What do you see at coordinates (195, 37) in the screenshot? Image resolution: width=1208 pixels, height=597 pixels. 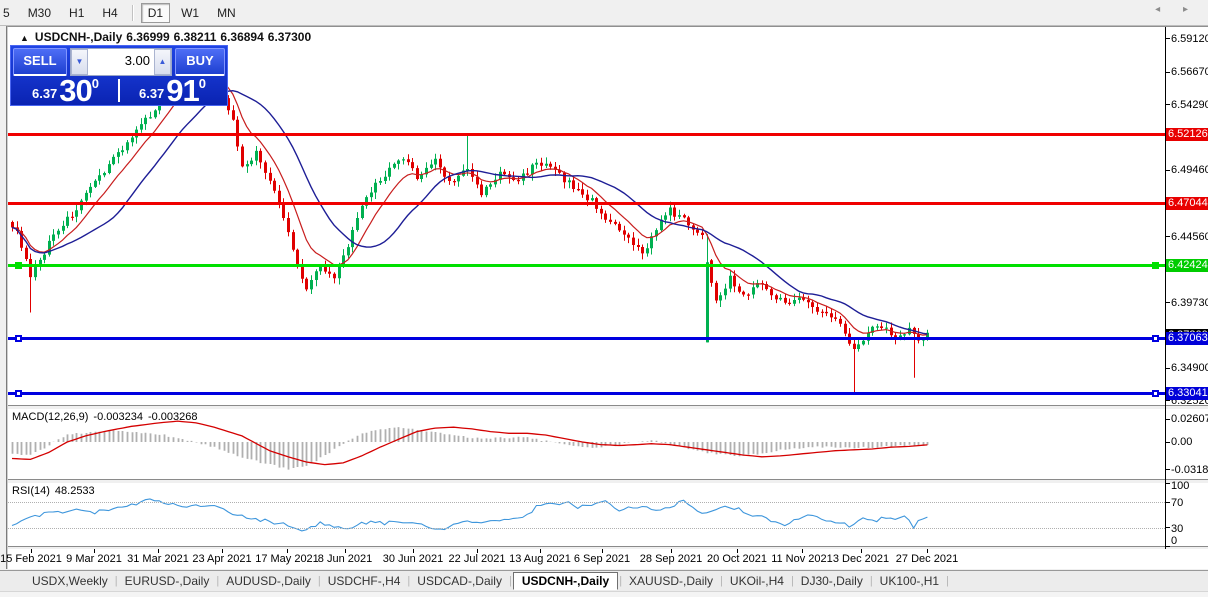 I see `ohlc-high: 6.38211` at bounding box center [195, 37].